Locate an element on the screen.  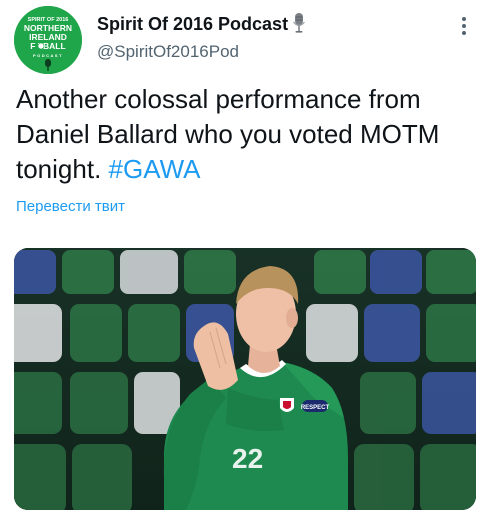
football-icon is located at coordinates (41, 46).